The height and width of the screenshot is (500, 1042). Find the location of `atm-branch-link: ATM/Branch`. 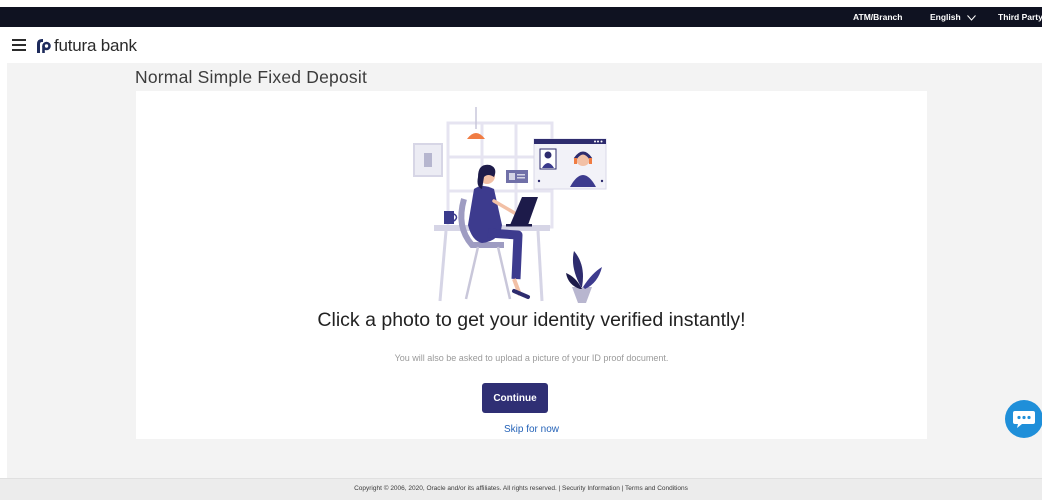

atm-branch-link: ATM/Branch is located at coordinates (877, 17).